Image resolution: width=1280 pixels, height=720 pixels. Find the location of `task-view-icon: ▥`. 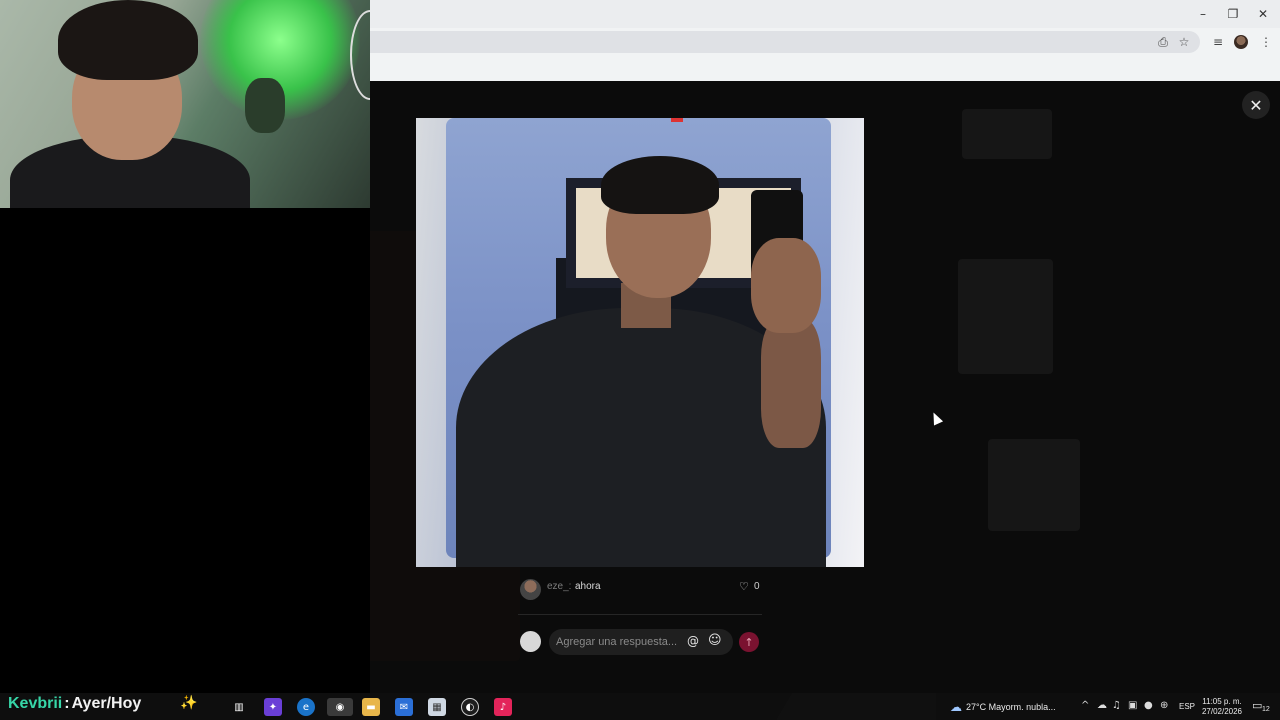

task-view-icon: ▥ is located at coordinates (239, 707).